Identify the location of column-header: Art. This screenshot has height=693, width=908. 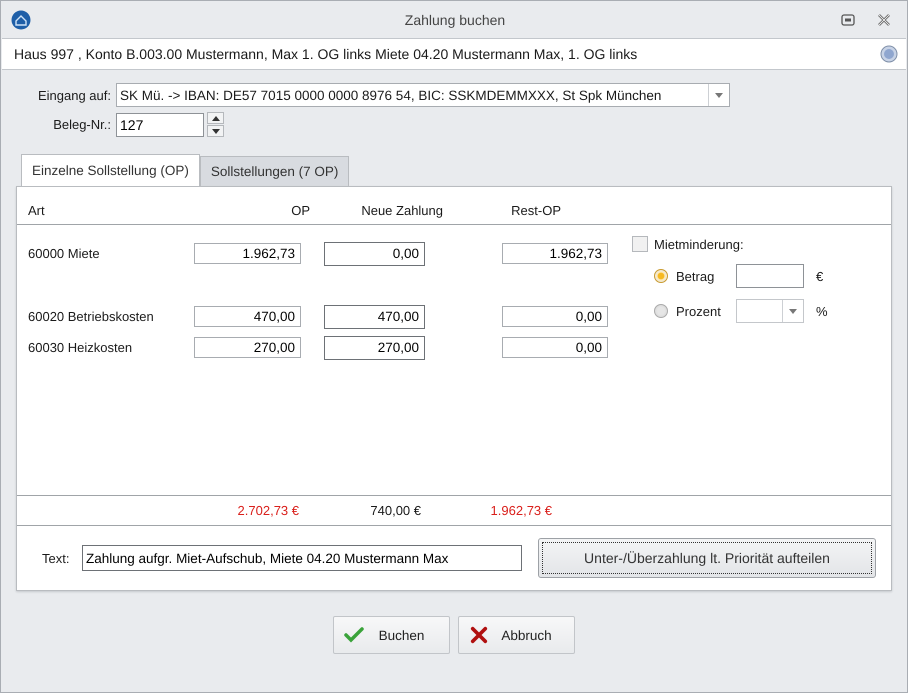
(36, 210).